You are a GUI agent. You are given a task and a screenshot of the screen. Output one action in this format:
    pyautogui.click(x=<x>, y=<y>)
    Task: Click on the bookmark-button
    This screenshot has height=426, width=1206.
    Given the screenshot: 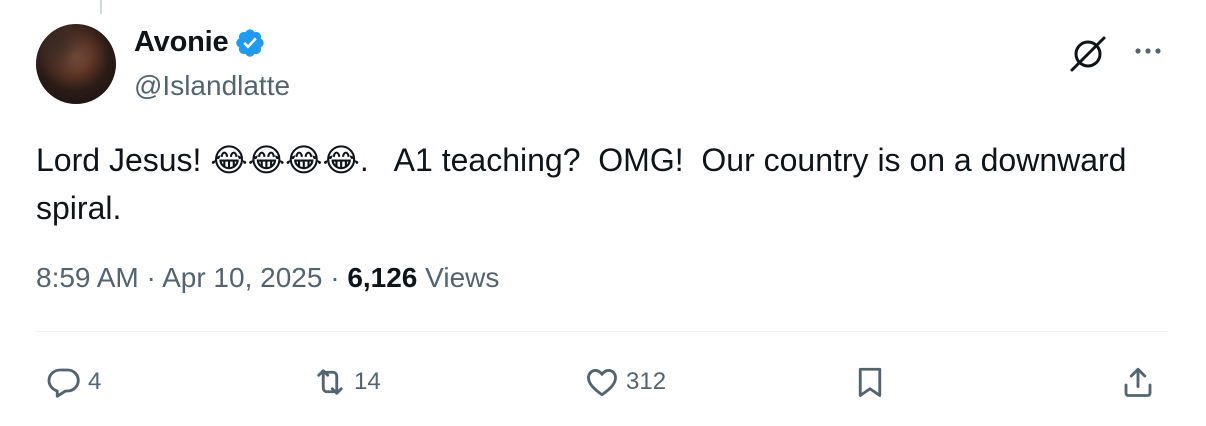 What is the action you would take?
    pyautogui.click(x=870, y=382)
    